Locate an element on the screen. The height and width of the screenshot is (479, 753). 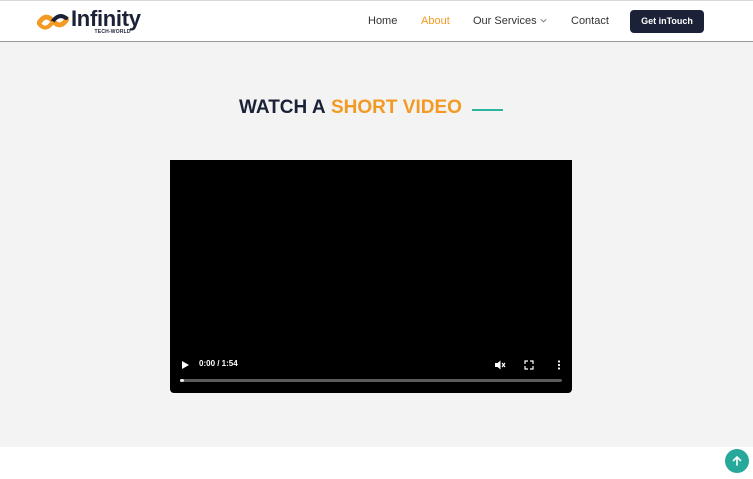
section-heading: WATCH A SHORT VIDEO is located at coordinates (376, 109).